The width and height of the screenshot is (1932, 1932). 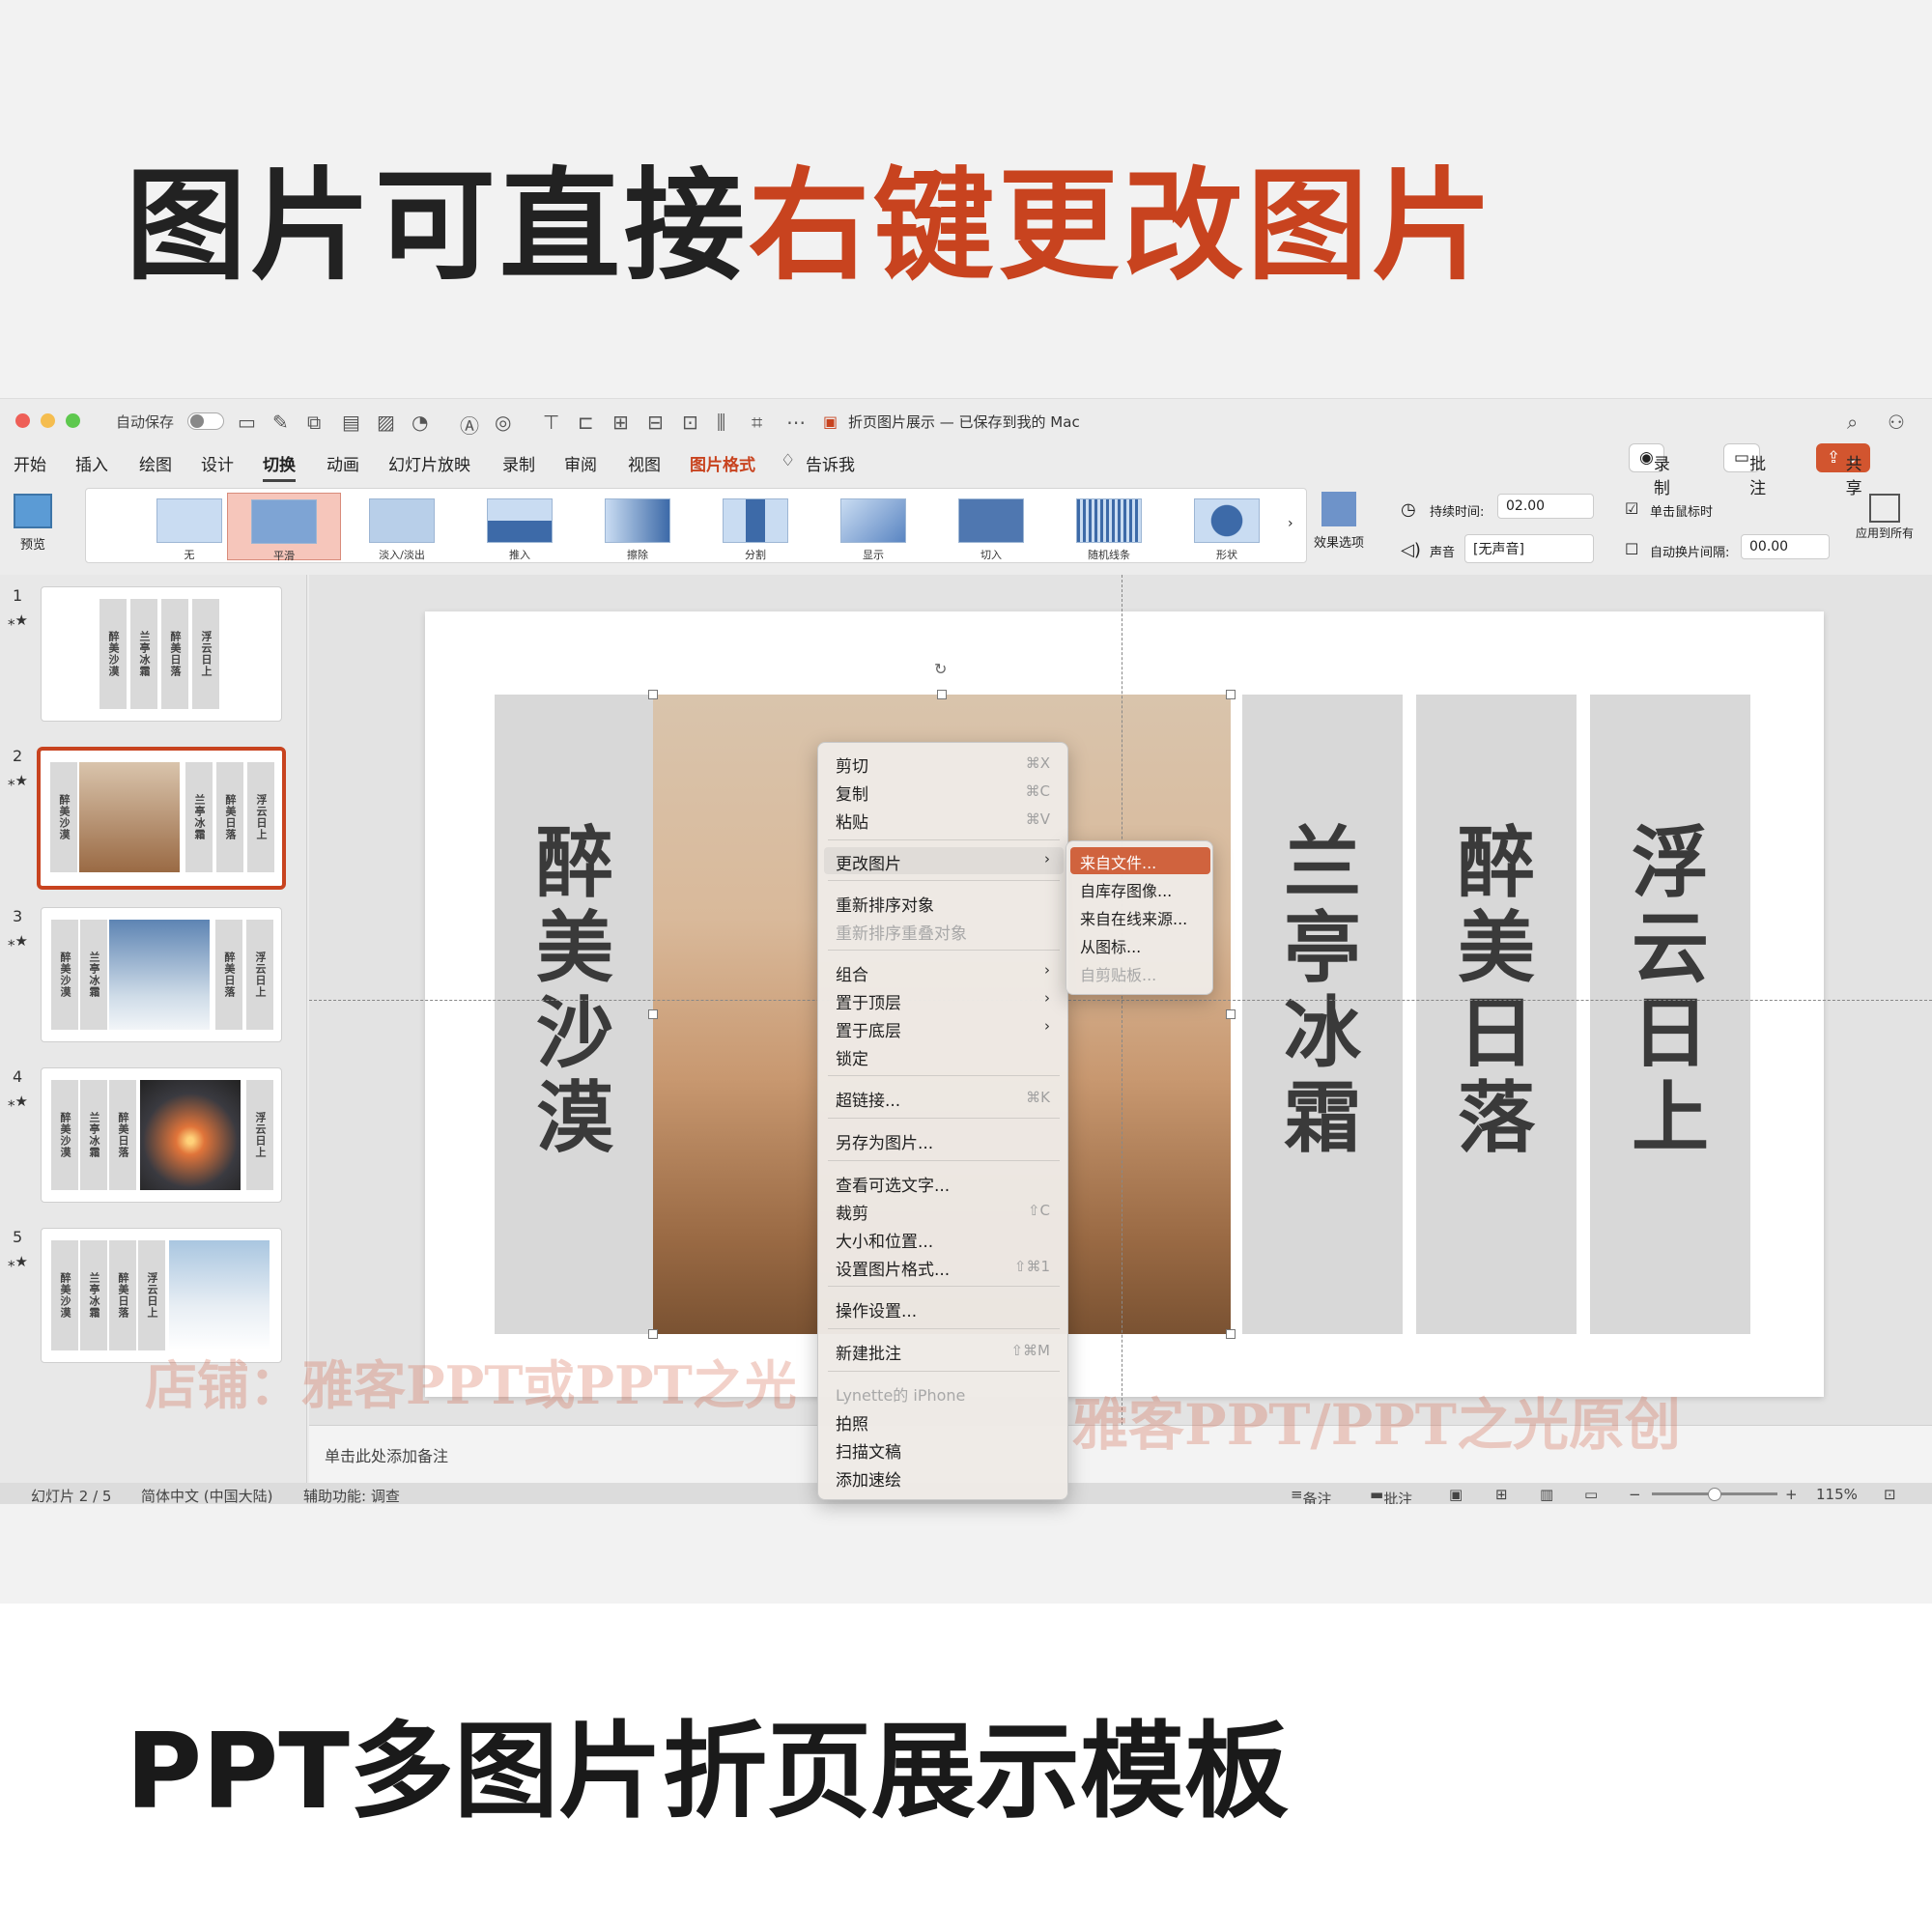 What do you see at coordinates (1227, 527) in the screenshot?
I see `transition-shape: 形状` at bounding box center [1227, 527].